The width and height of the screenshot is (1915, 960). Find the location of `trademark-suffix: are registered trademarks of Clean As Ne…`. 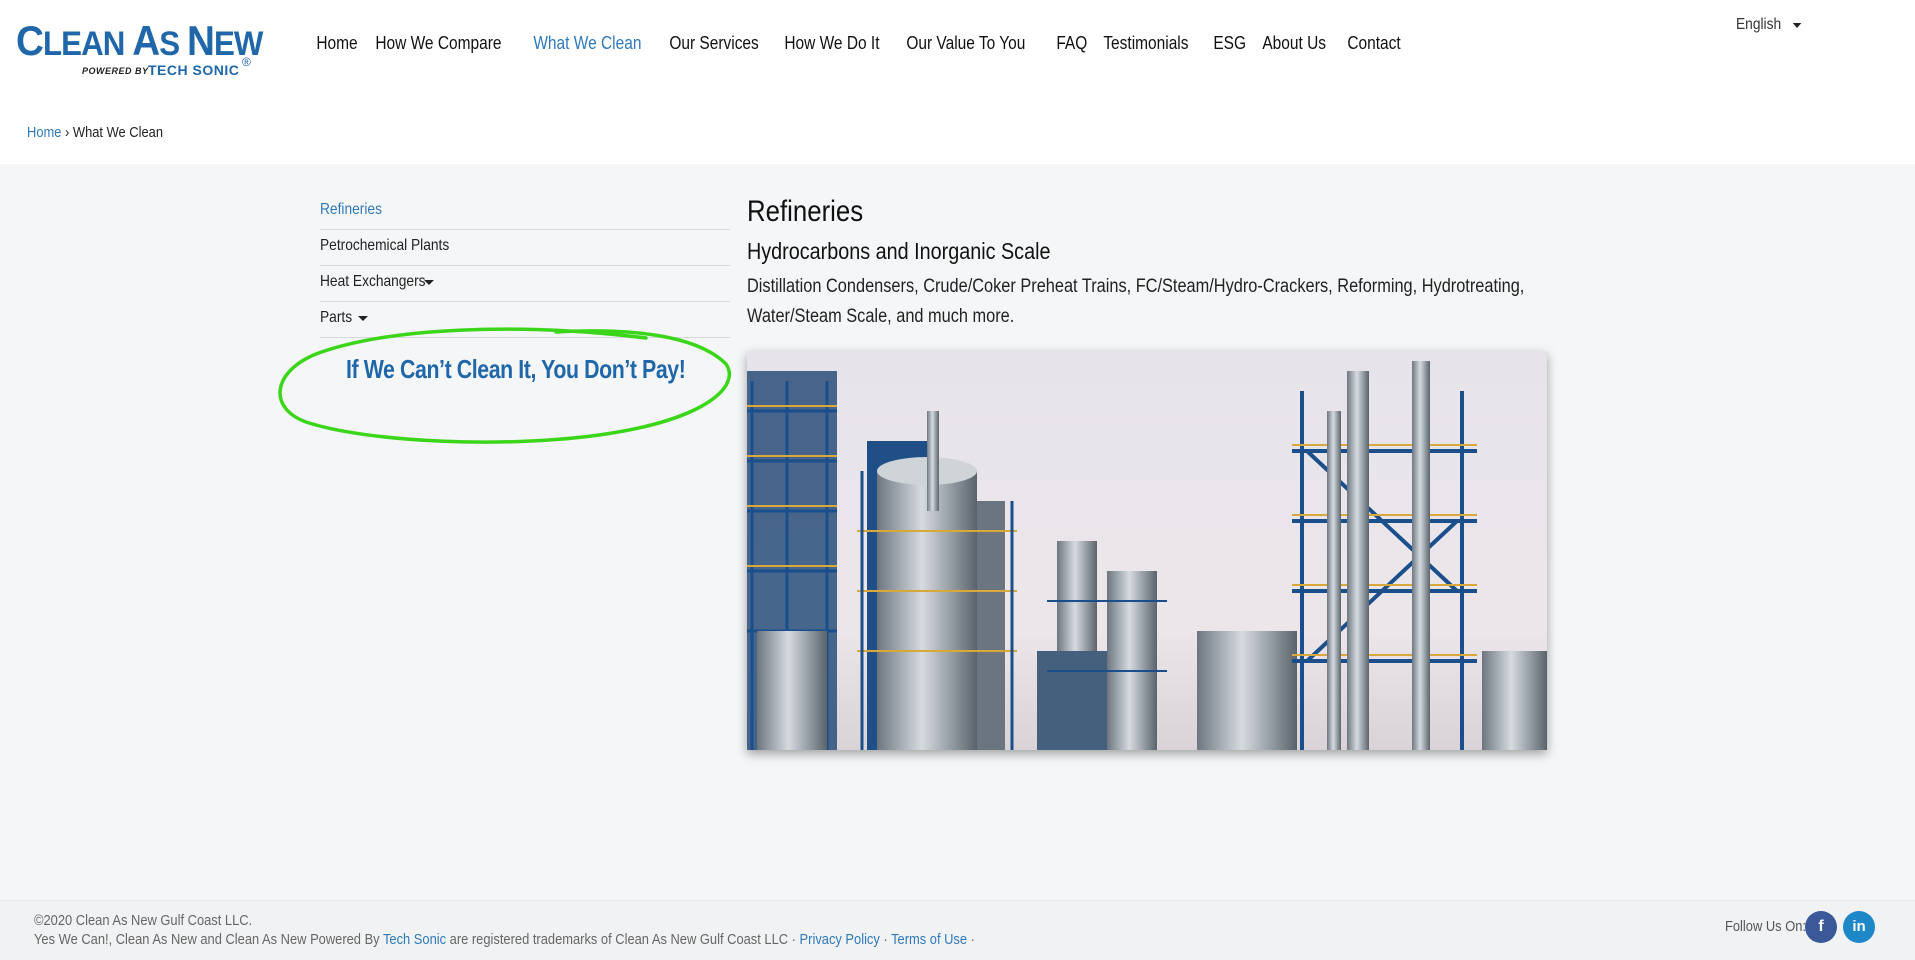

trademark-suffix: are registered trademarks of Clean As Ne… is located at coordinates (623, 939).